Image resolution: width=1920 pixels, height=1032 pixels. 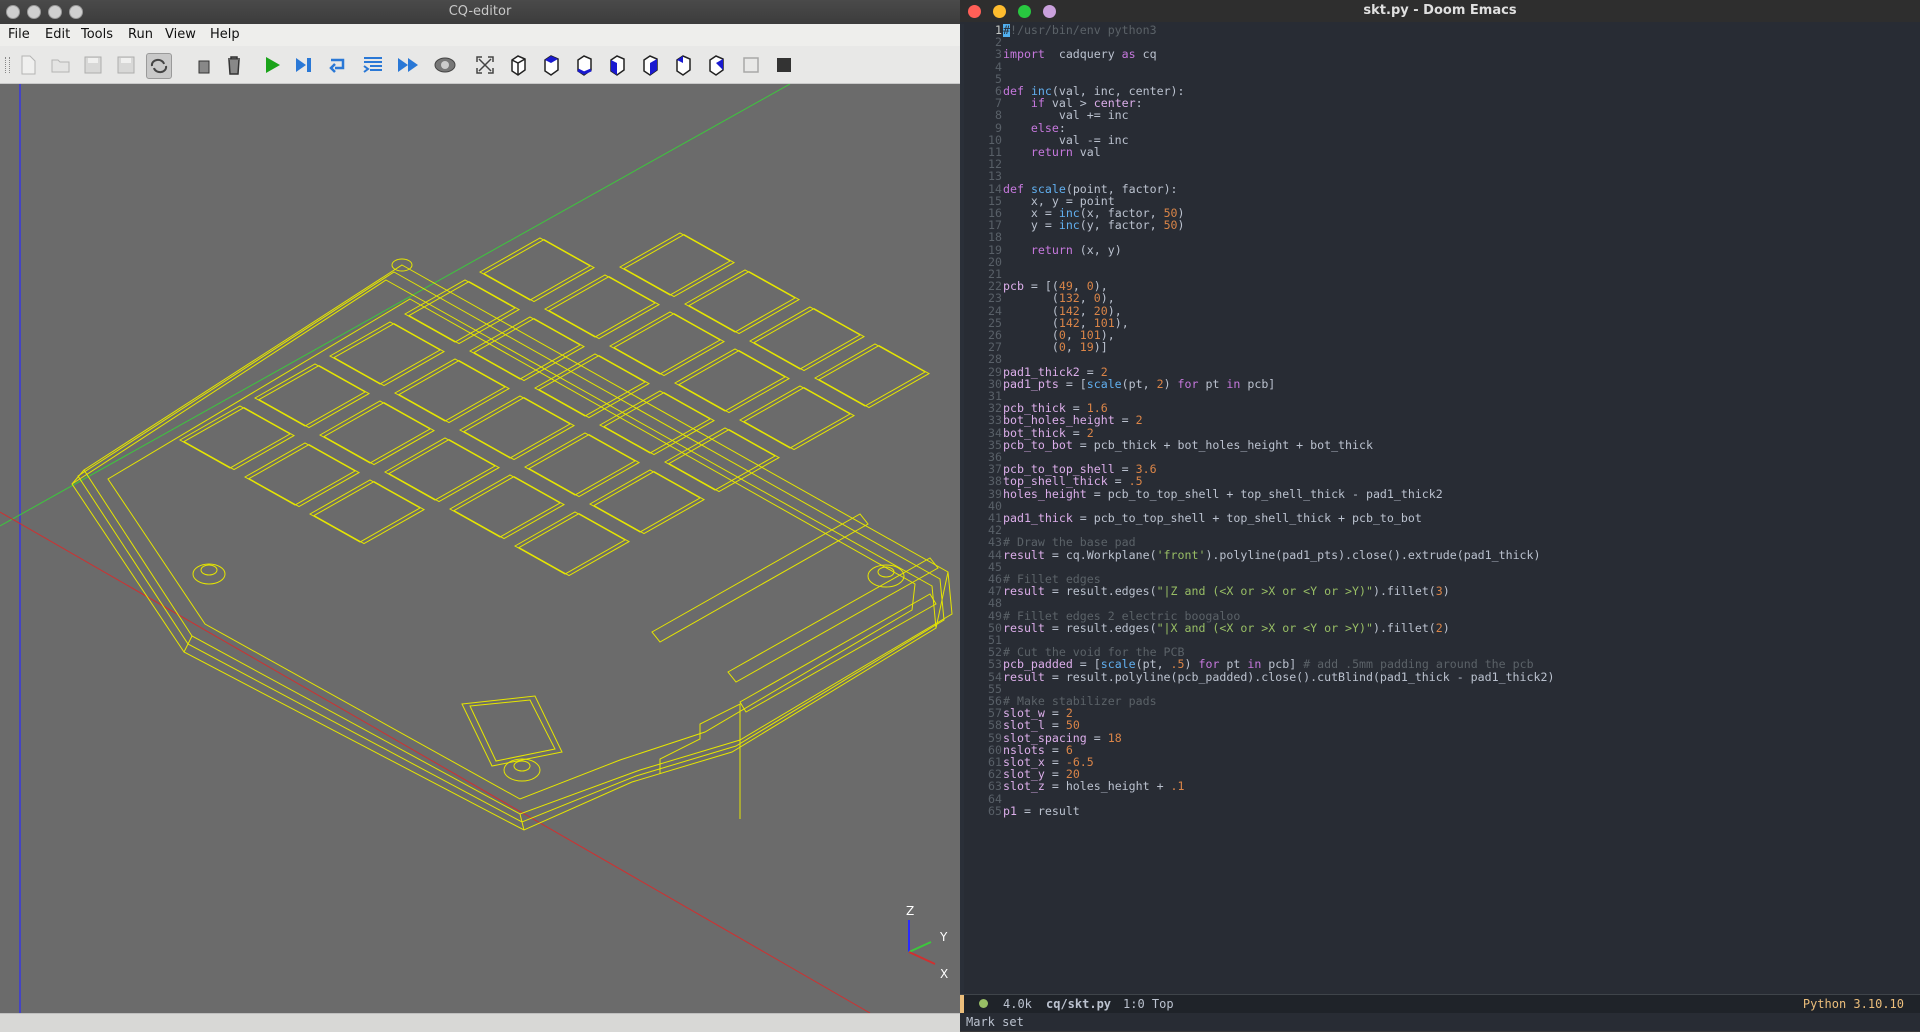 What do you see at coordinates (485, 65) in the screenshot?
I see `fit-view-icon` at bounding box center [485, 65].